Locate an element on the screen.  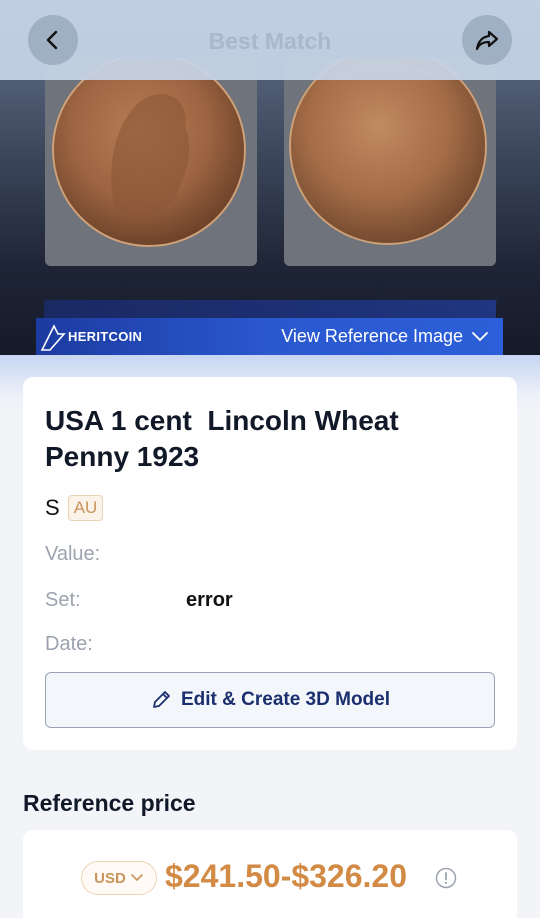
grade-badge: AU is located at coordinates (85, 508).